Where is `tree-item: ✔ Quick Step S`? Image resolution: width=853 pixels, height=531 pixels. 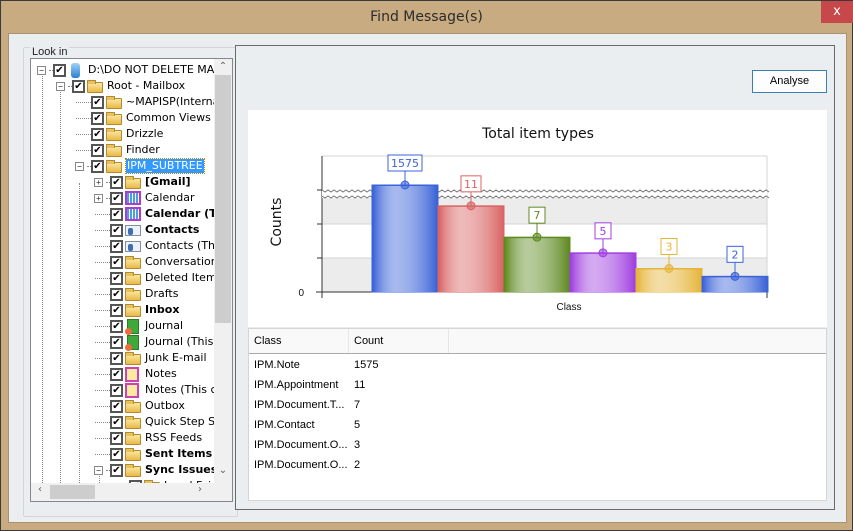 tree-item: ✔ Quick Step S is located at coordinates (154, 422).